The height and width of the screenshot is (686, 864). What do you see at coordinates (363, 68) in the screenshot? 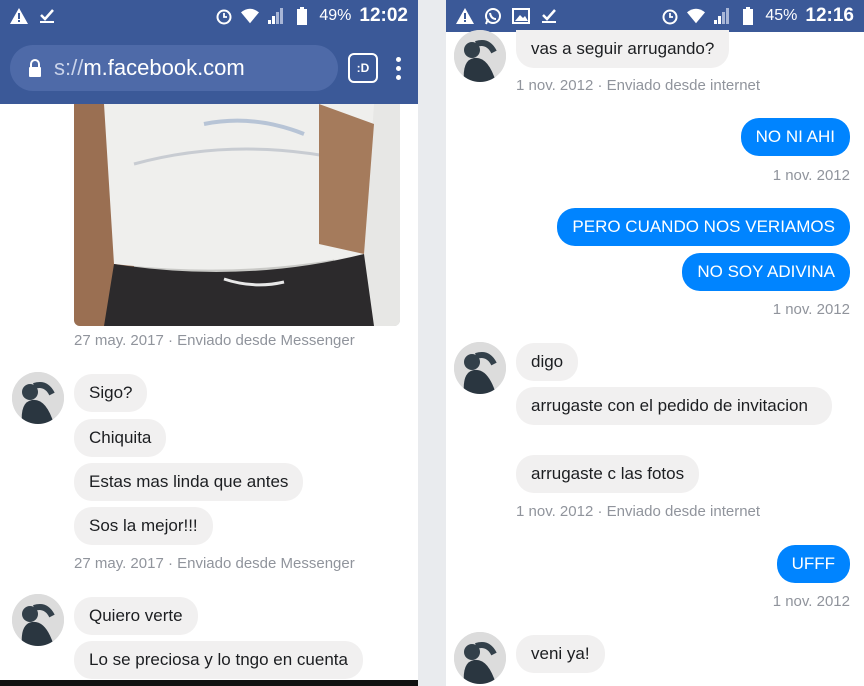
I see `tab-switcher-button: :D` at bounding box center [363, 68].